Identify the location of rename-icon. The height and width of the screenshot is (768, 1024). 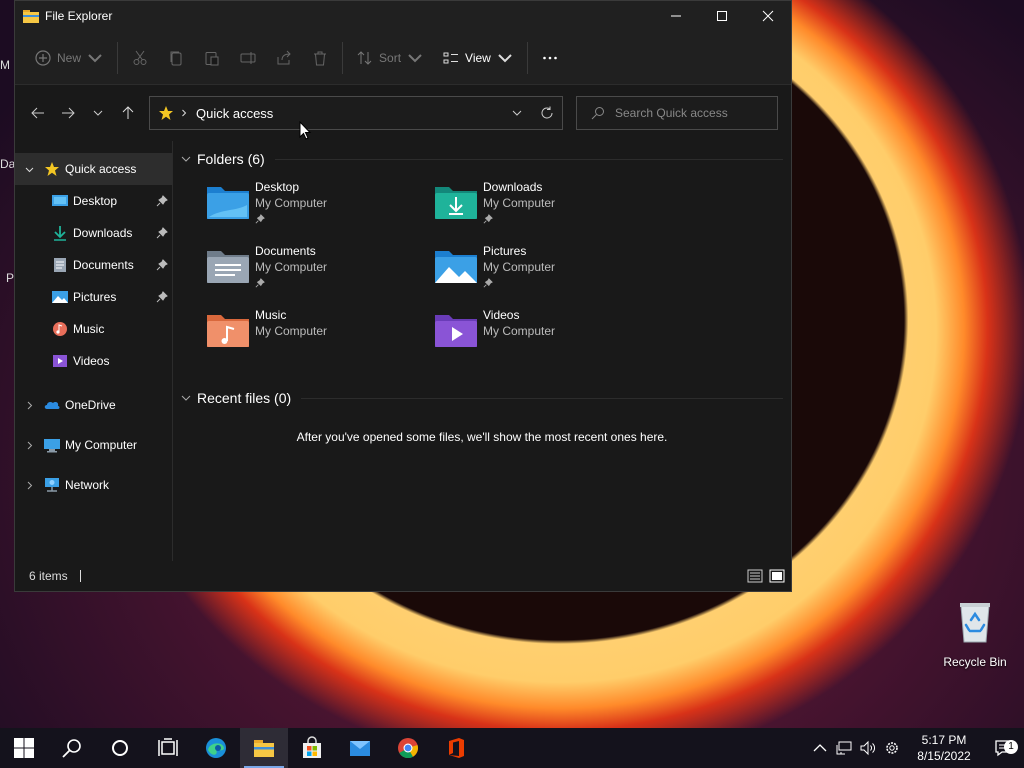
(248, 57).